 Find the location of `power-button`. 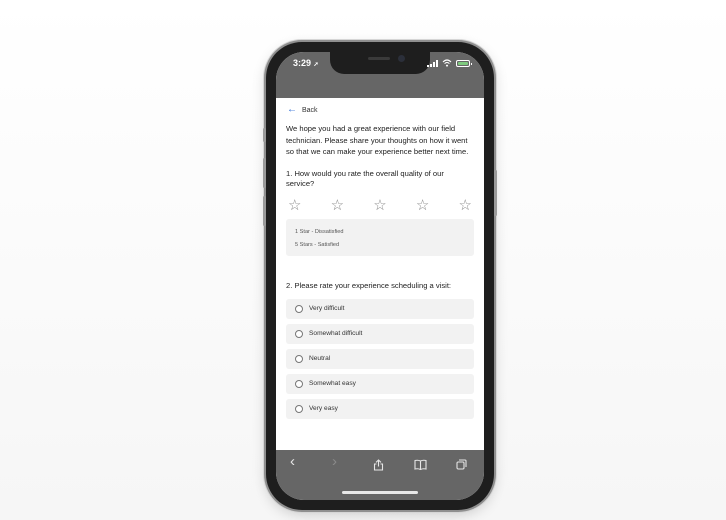

power-button is located at coordinates (495, 193).